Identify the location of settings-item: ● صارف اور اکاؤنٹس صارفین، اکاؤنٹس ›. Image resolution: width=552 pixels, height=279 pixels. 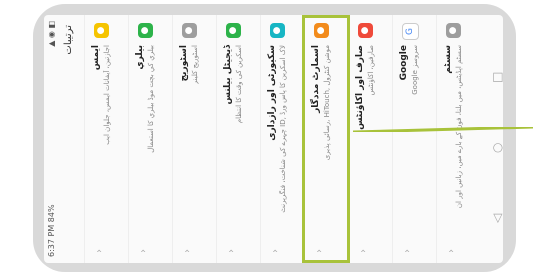
(370, 139).